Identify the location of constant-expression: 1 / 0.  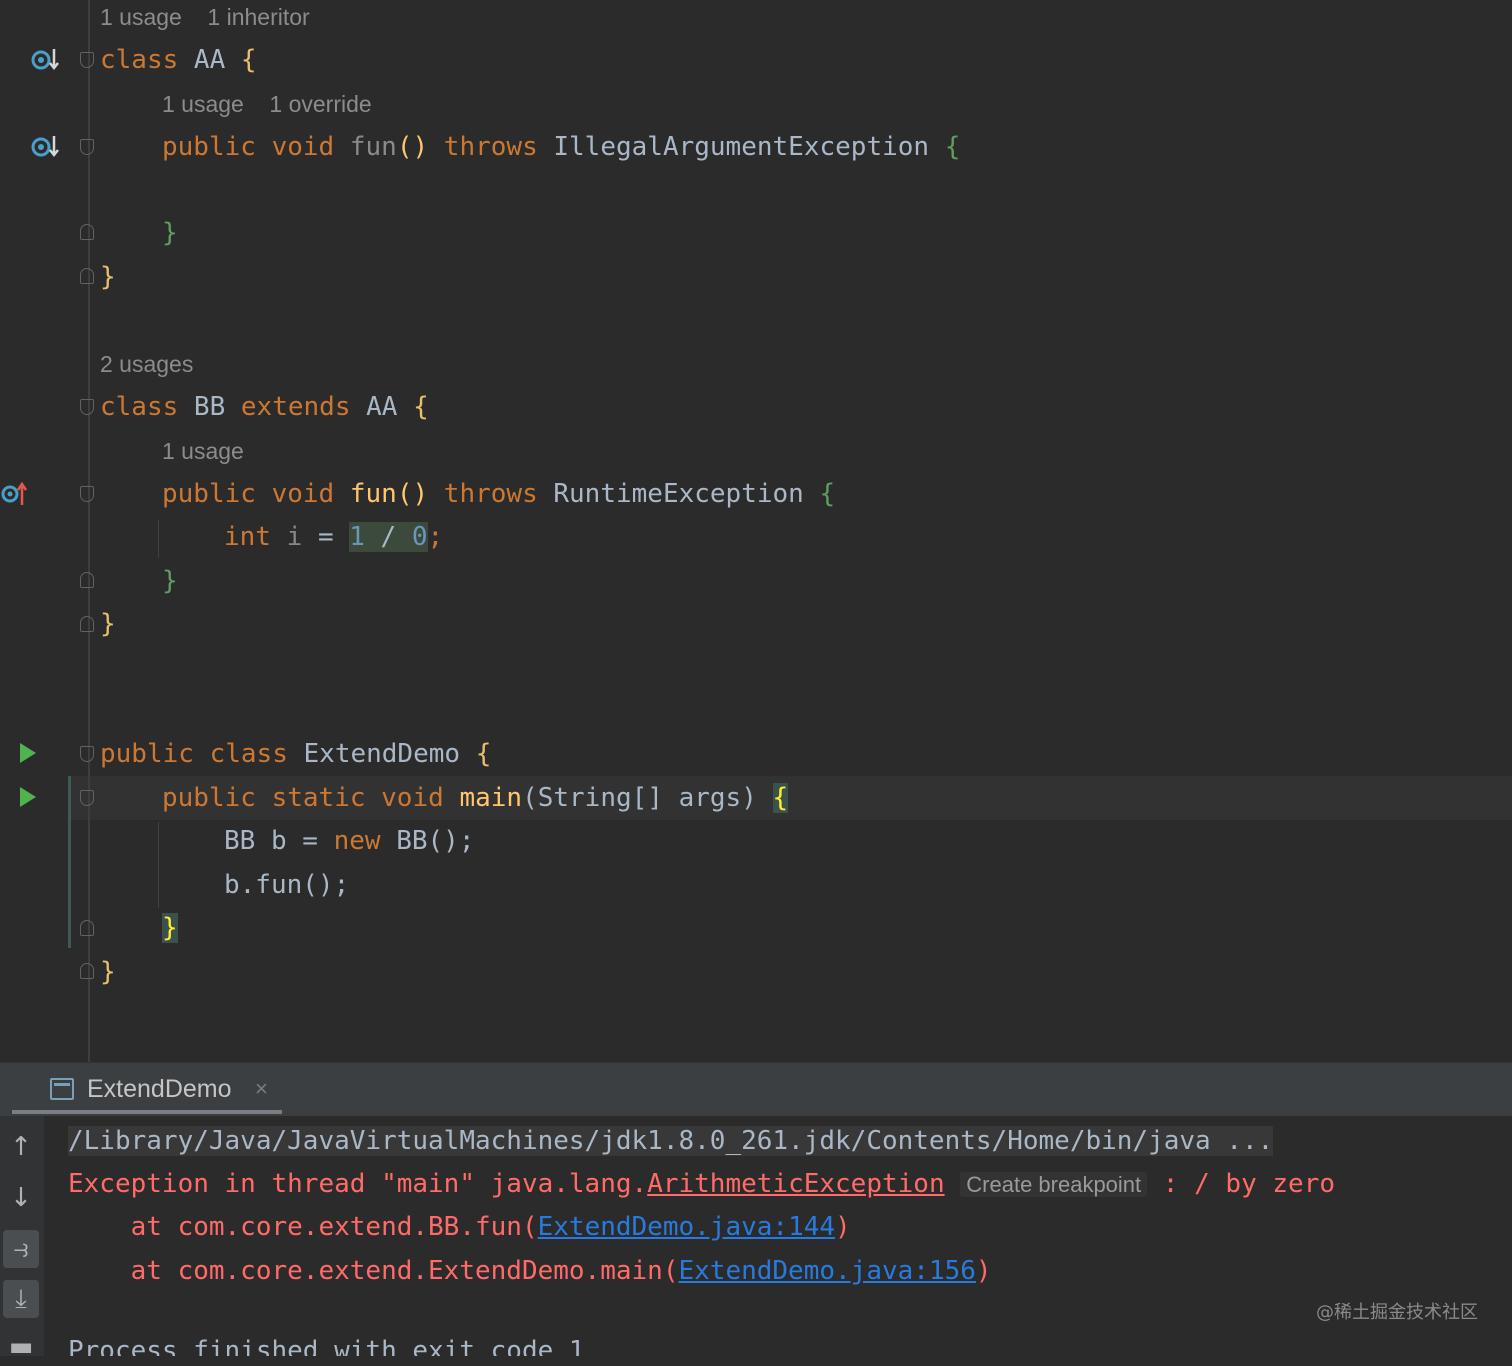
(388, 537).